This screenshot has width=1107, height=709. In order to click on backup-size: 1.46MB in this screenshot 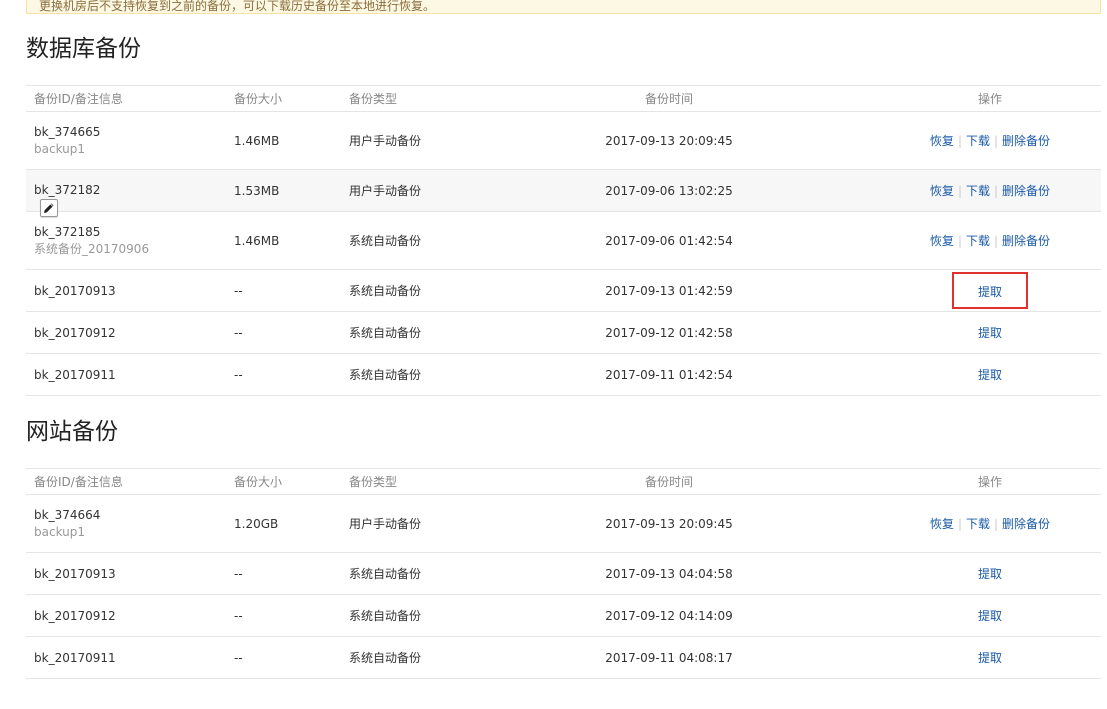, I will do `click(291, 240)`.